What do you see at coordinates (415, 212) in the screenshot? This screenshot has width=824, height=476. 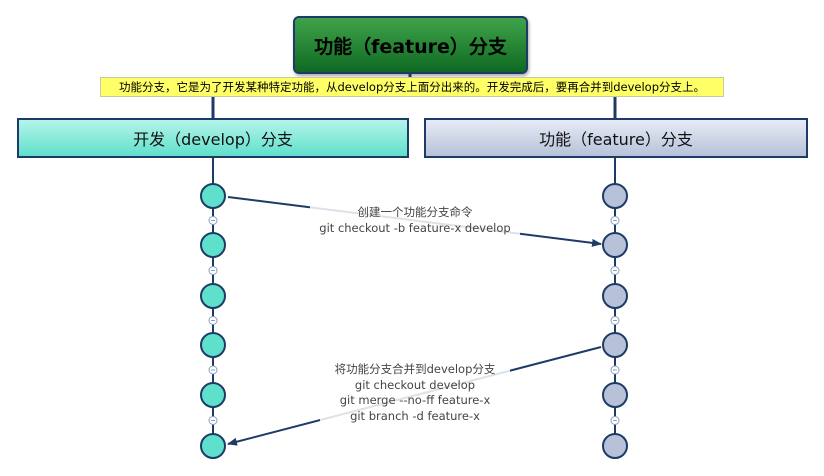 I see `create-note-line: 创建一个功能分支命令` at bounding box center [415, 212].